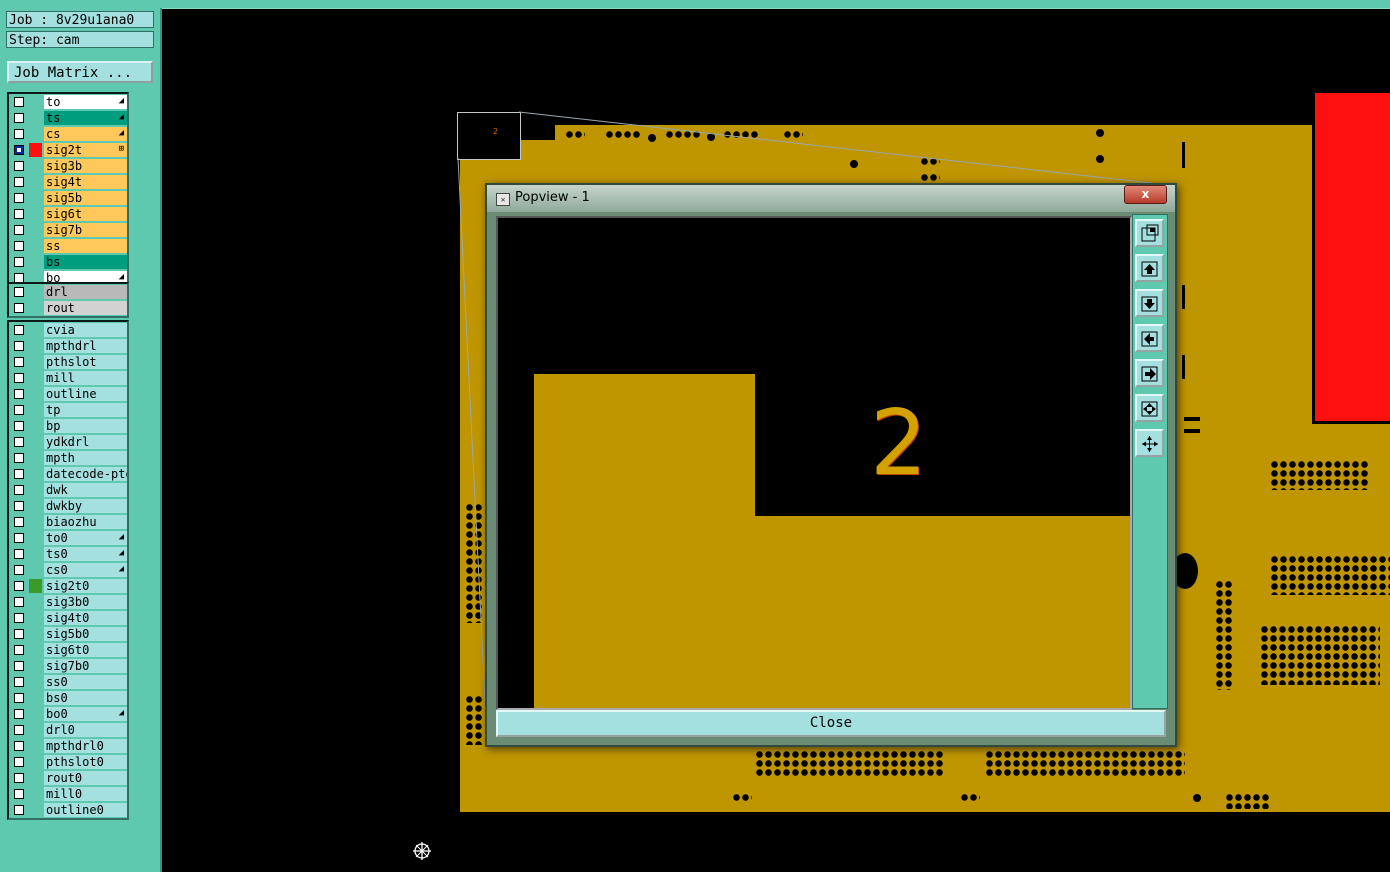  What do you see at coordinates (1149, 303) in the screenshot?
I see `pan-down-icon` at bounding box center [1149, 303].